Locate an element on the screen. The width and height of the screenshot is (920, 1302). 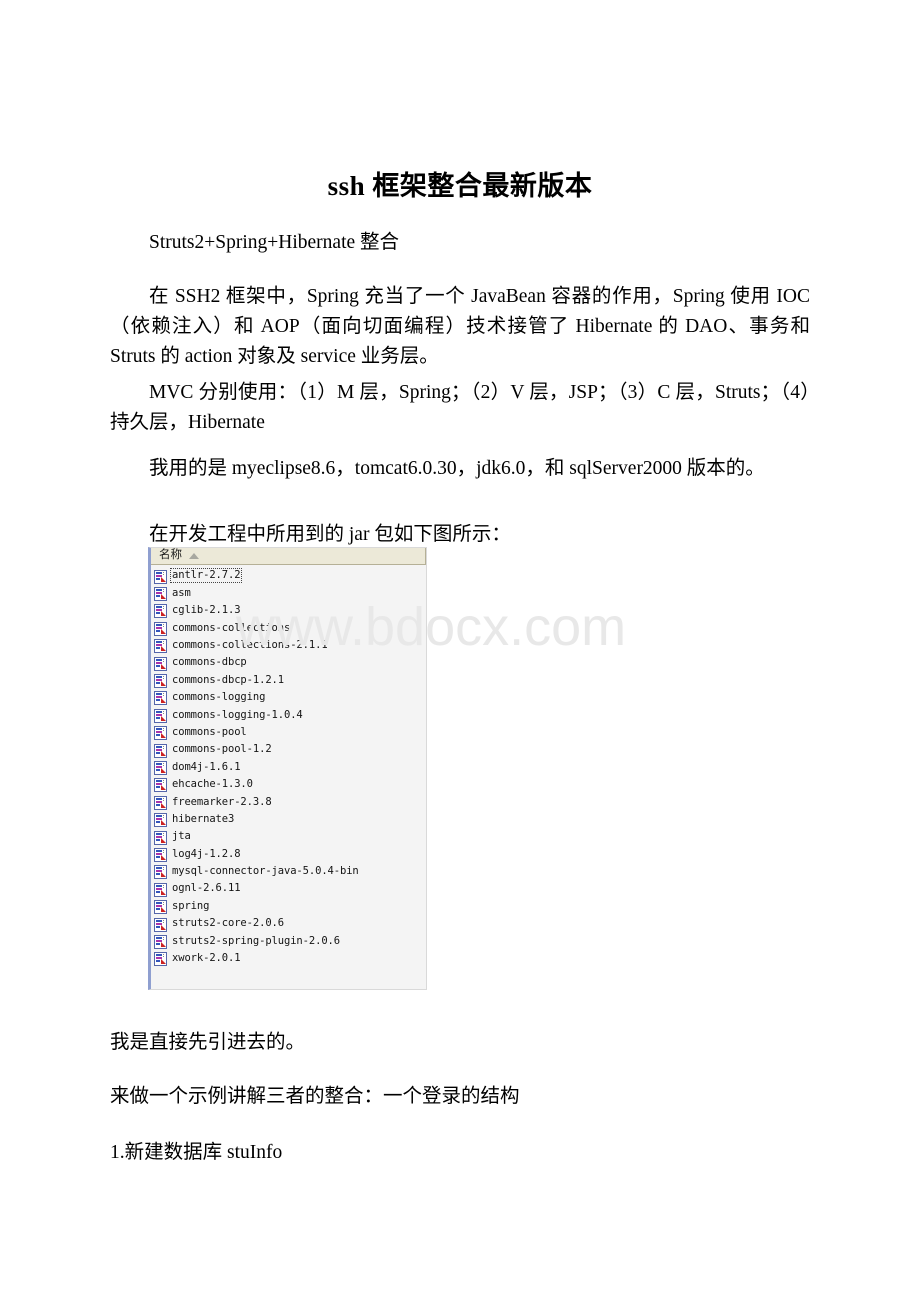
file-name-label: struts2-core-2.0.6 is located at coordinates (228, 923).